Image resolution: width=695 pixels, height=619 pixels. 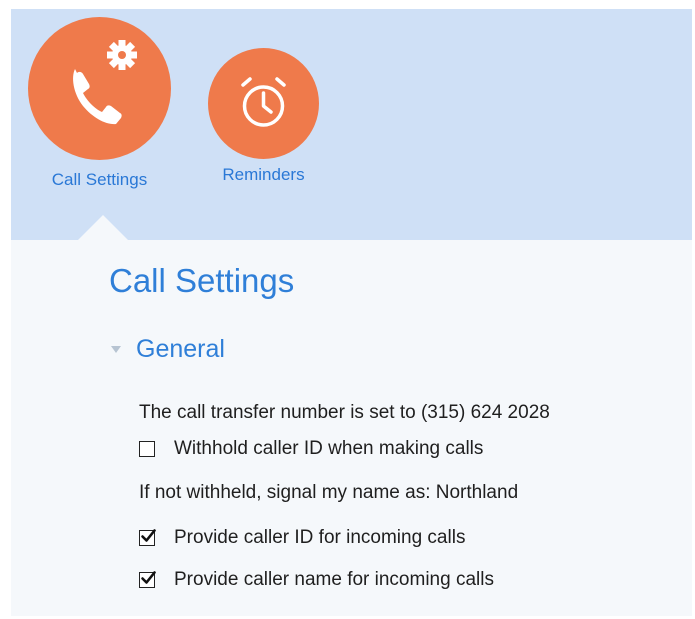 What do you see at coordinates (147, 449) in the screenshot?
I see `withhold-caller-id-checkbox` at bounding box center [147, 449].